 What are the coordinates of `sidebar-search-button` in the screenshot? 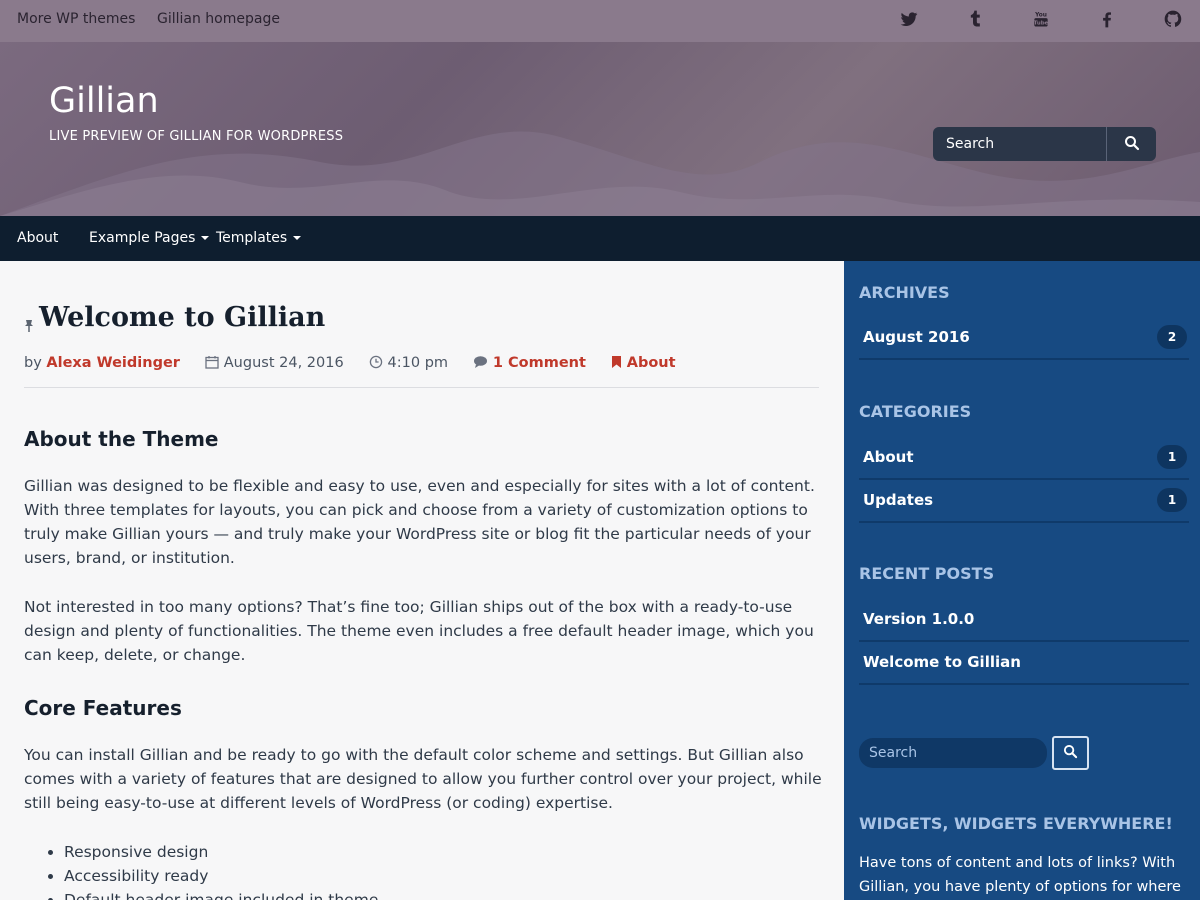 It's located at (1070, 753).